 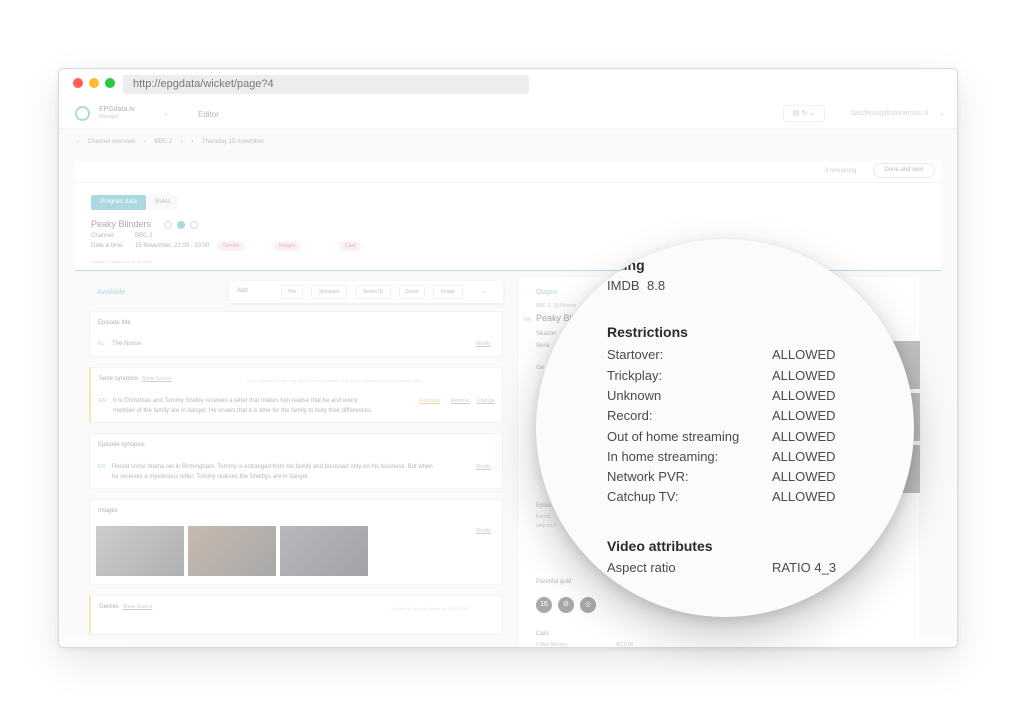 I want to click on add-series-id-button: Series ID, so click(x=373, y=292).